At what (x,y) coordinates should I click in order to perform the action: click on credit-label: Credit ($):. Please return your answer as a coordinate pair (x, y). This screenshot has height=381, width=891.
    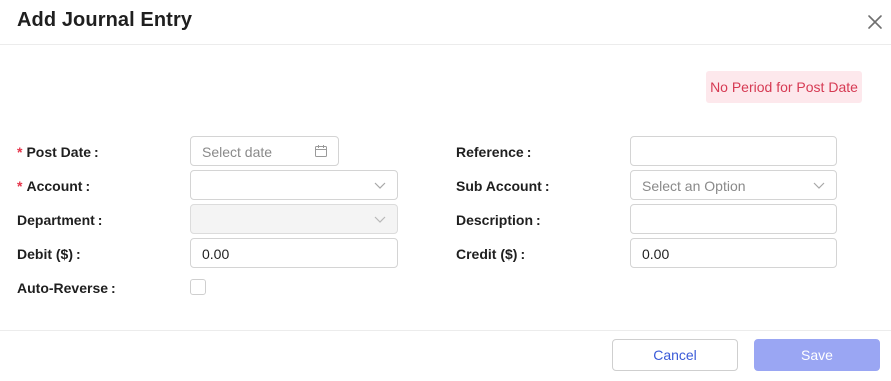
    Looking at the image, I should click on (491, 254).